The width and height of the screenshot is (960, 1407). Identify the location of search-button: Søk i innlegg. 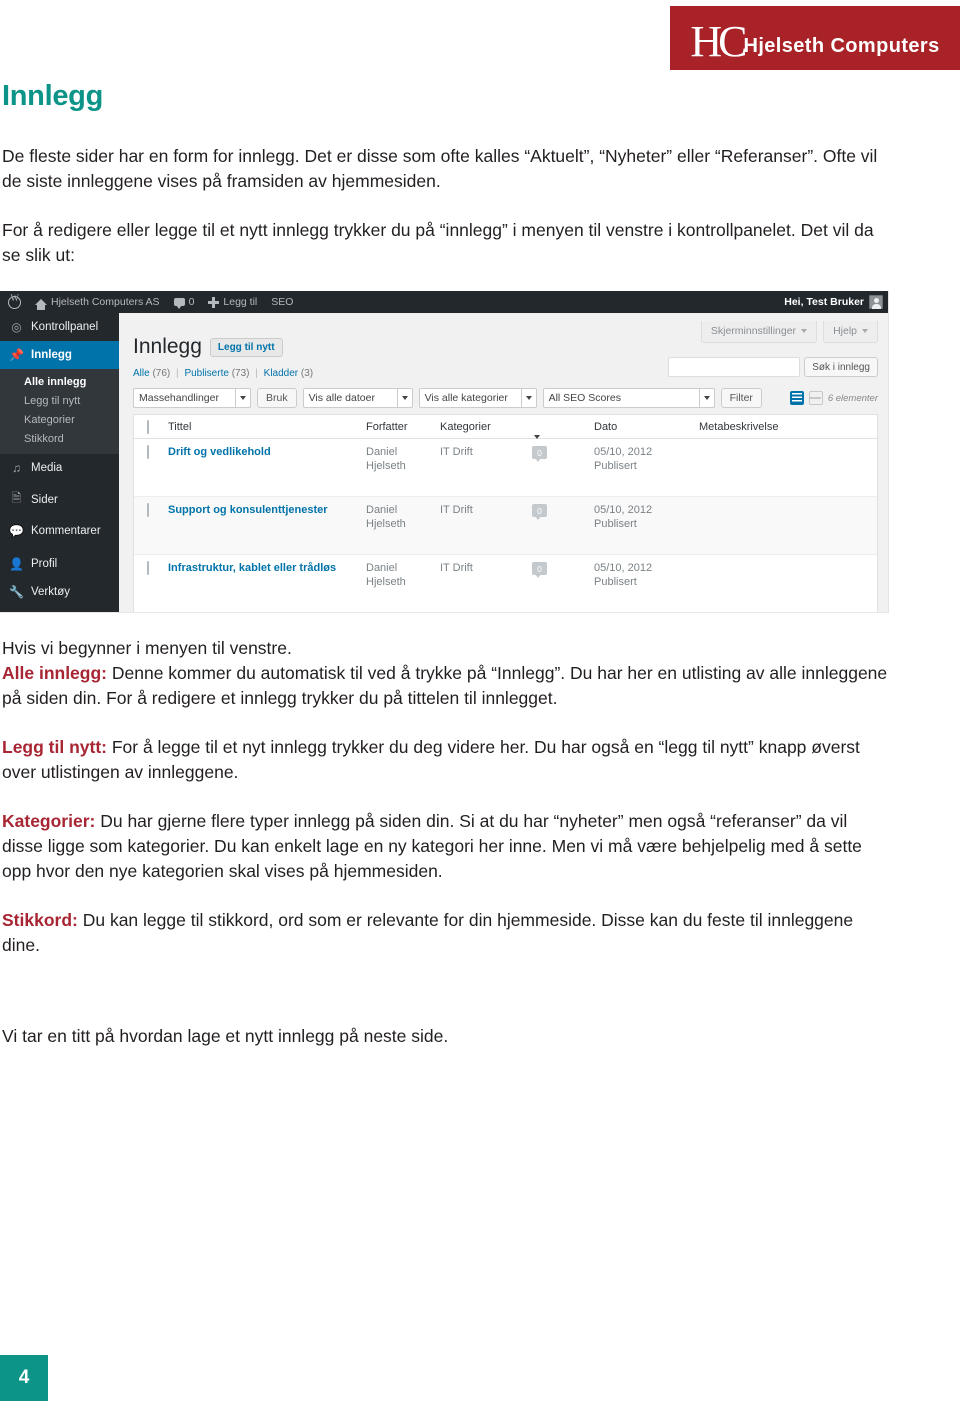
(841, 367).